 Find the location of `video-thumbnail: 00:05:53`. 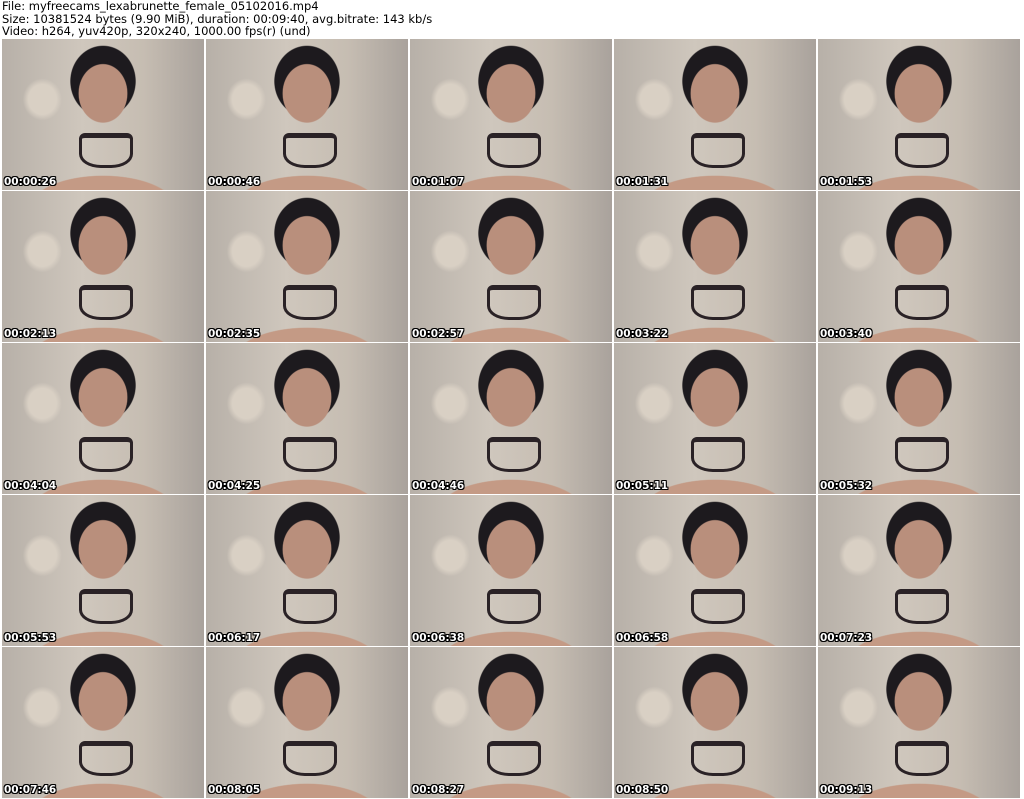

video-thumbnail: 00:05:53 is located at coordinates (103, 570).